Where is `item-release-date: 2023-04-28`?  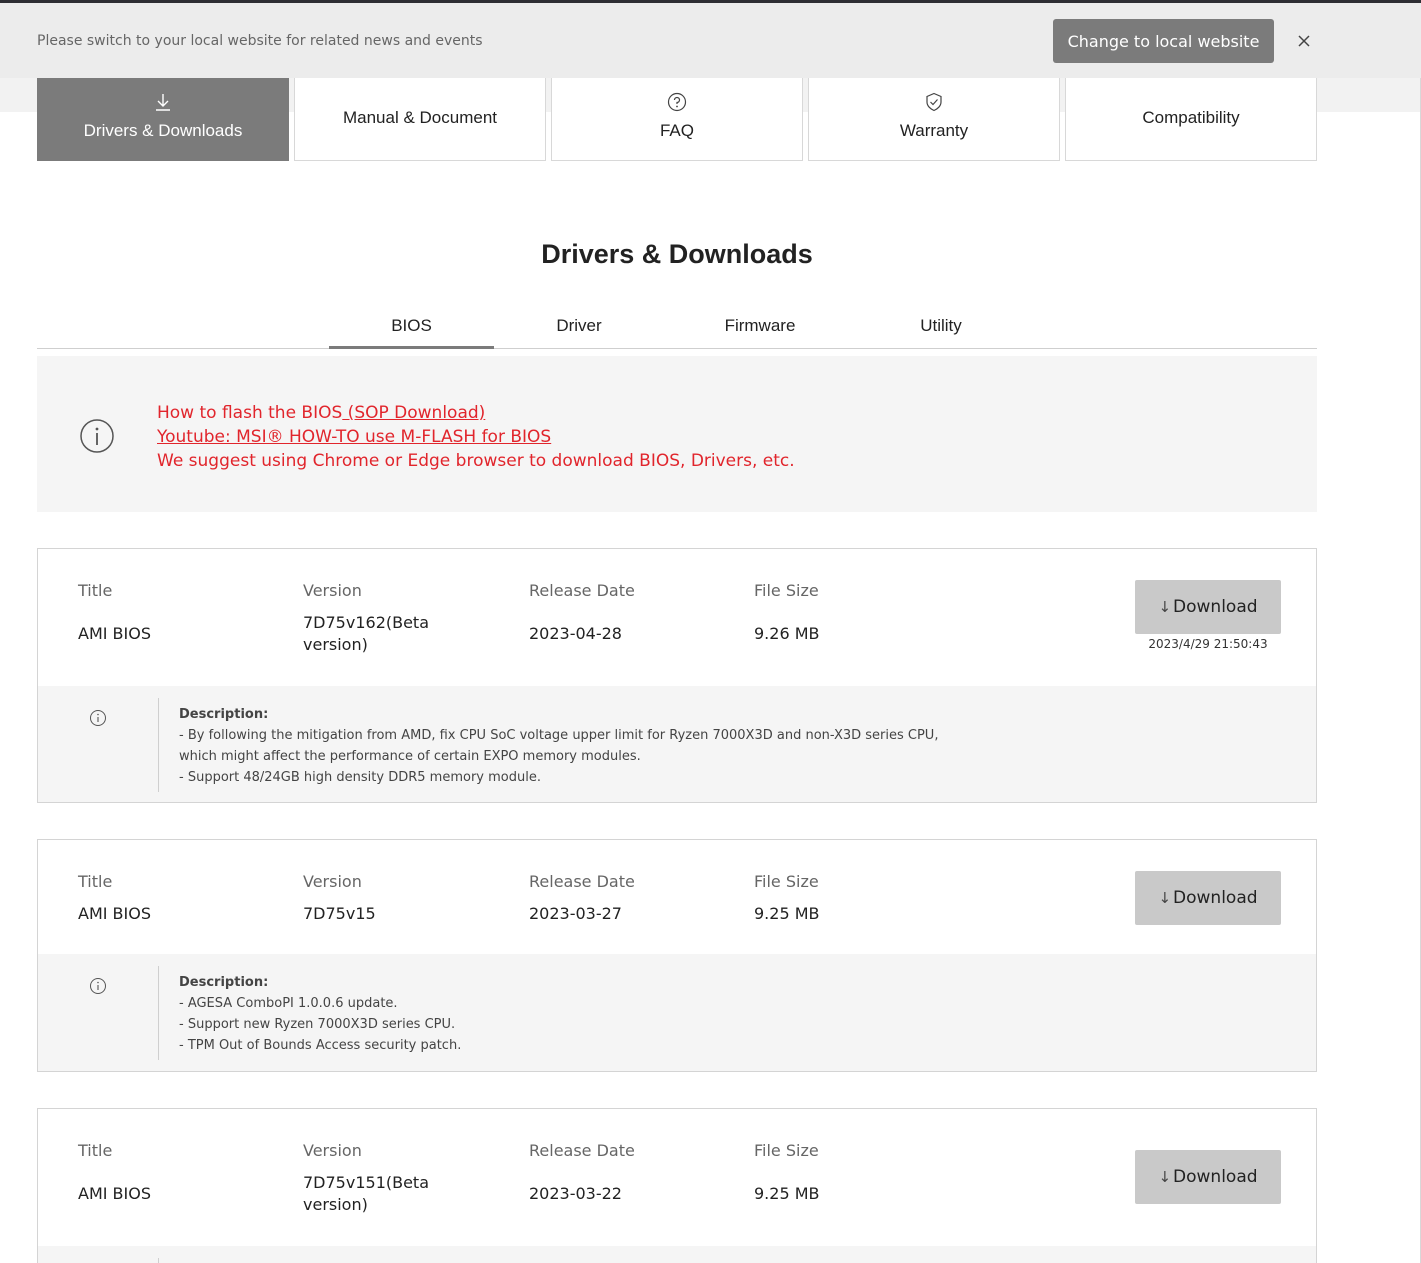
item-release-date: 2023-04-28 is located at coordinates (575, 633).